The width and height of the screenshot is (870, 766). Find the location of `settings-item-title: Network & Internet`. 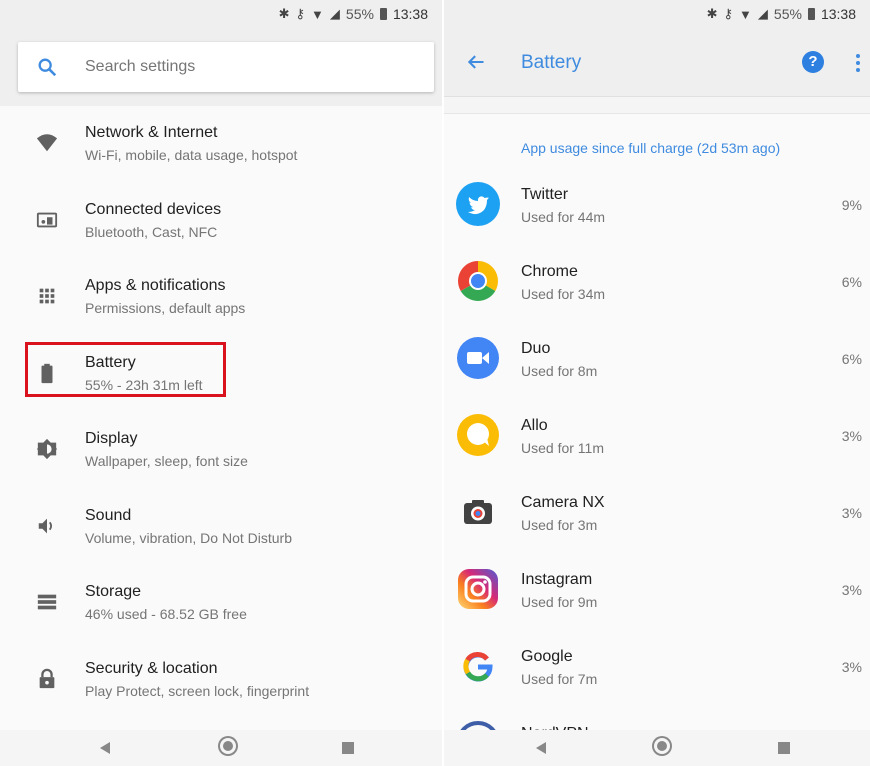

settings-item-title: Network & Internet is located at coordinates (151, 132).